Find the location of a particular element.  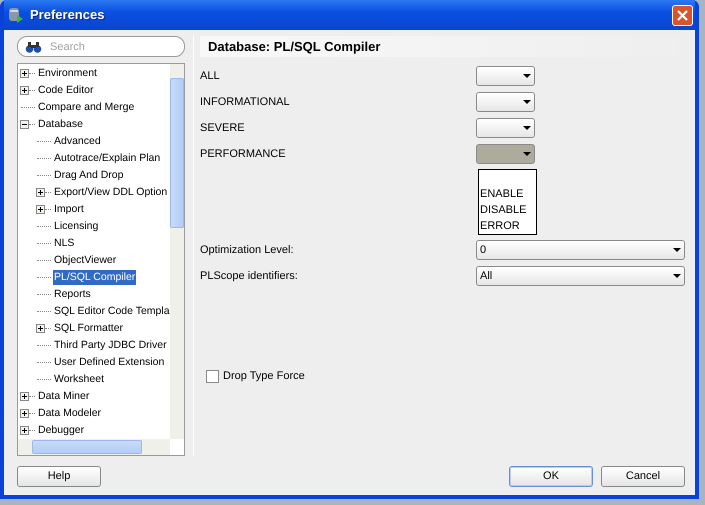

database-icon is located at coordinates (16, 15).